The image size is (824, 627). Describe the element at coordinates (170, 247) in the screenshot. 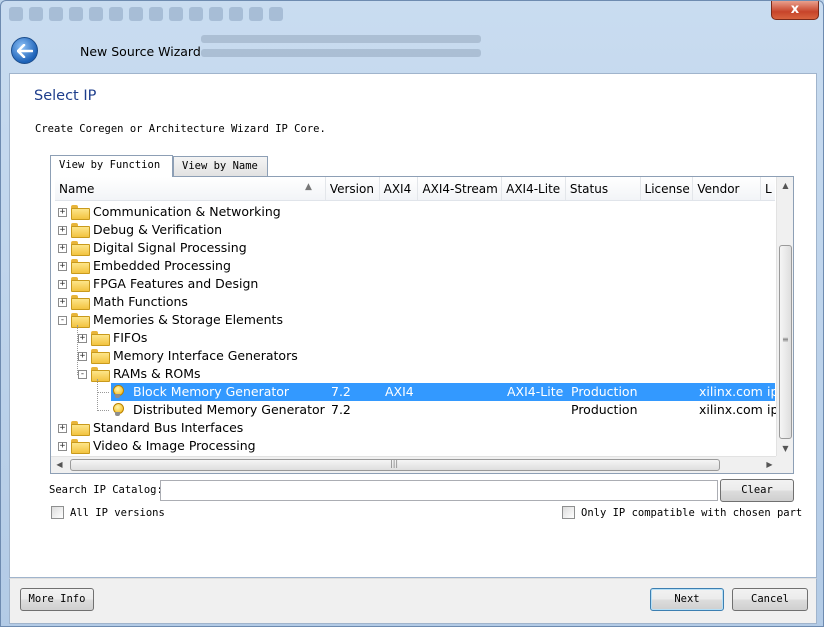

I see `row-label: Digital Signal Processing` at that location.